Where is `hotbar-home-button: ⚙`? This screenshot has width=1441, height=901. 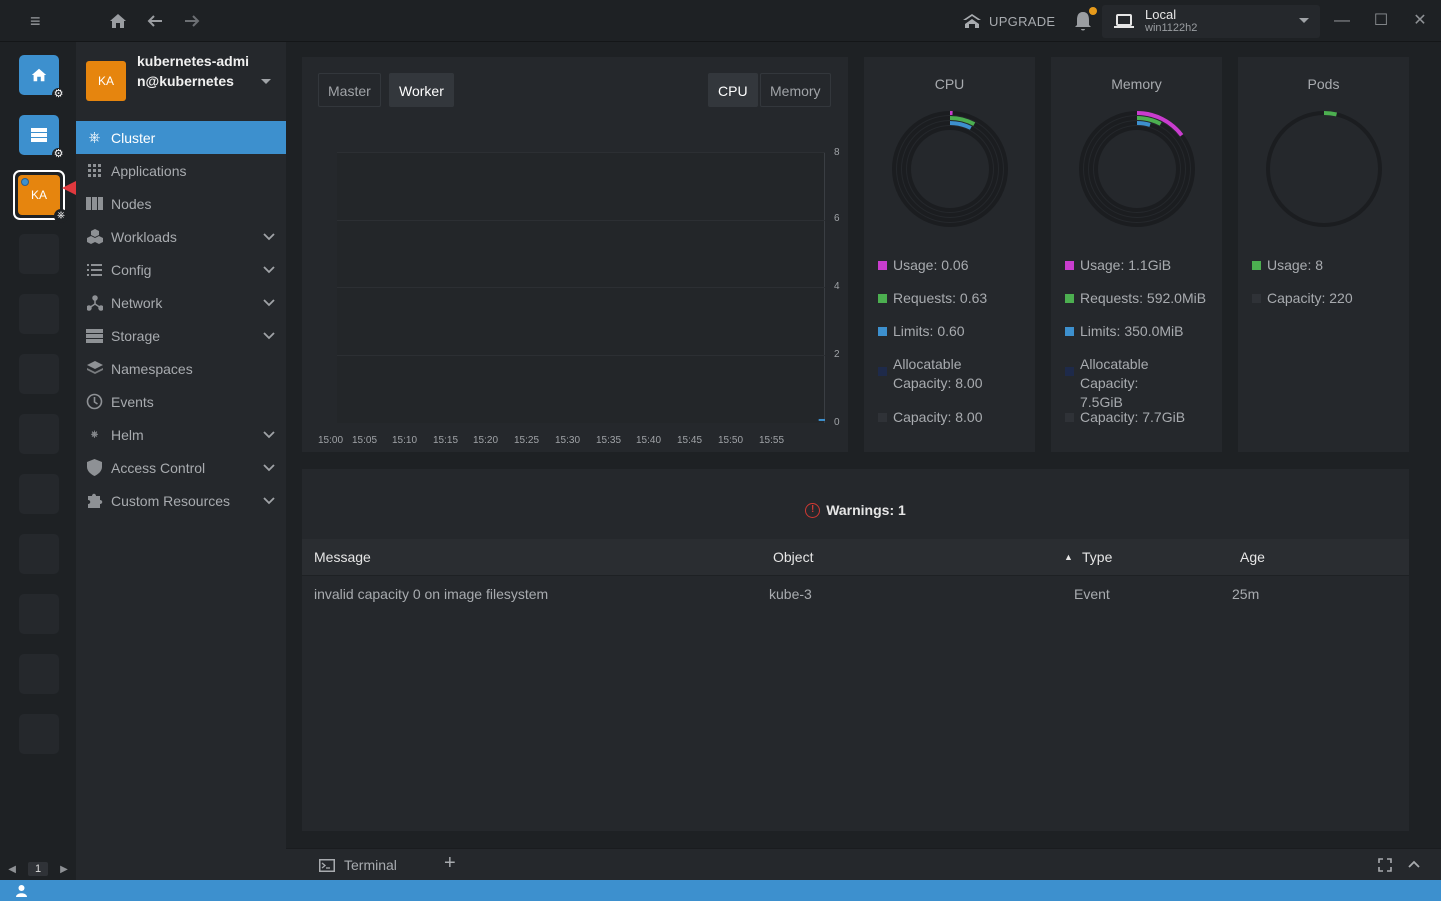 hotbar-home-button: ⚙ is located at coordinates (42, 78).